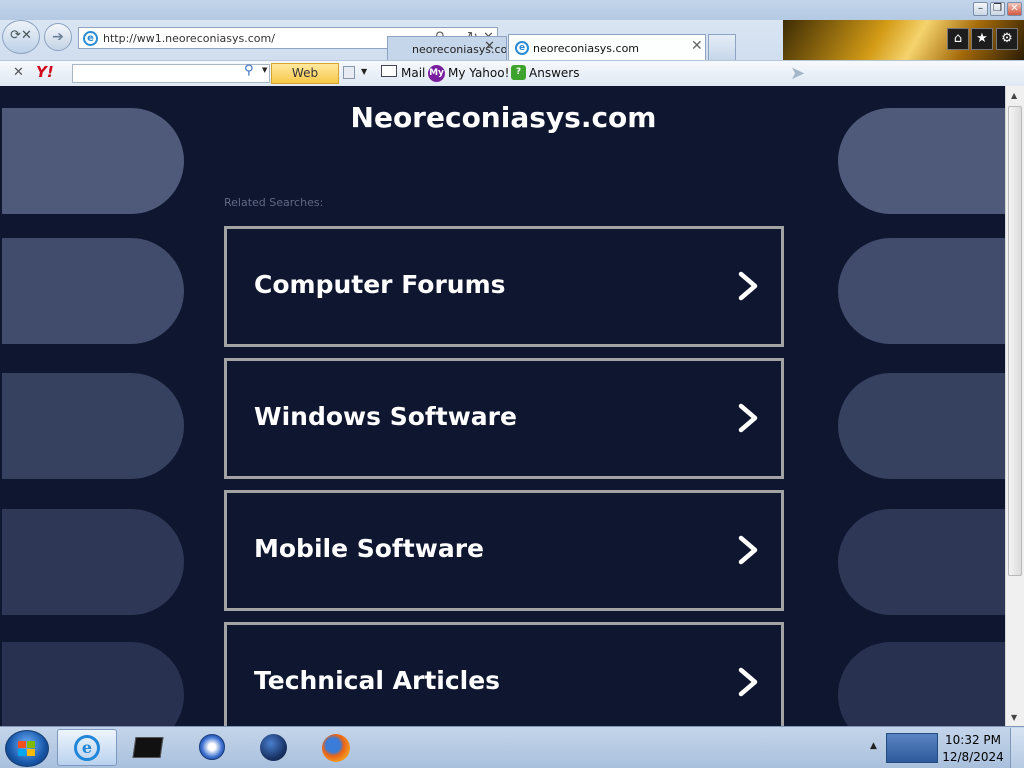  Describe the element at coordinates (982, 39) in the screenshot. I see `favorites-star-icon: ★` at that location.